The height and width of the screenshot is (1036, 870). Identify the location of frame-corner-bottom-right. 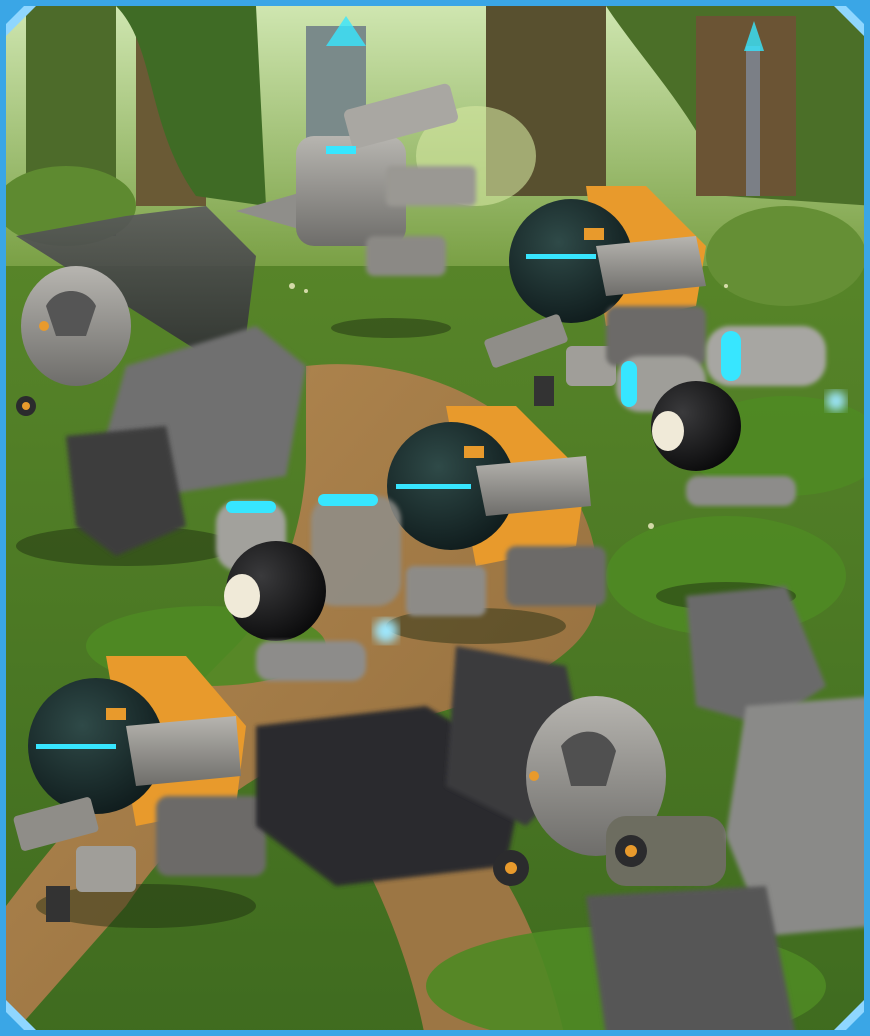
(849, 1015).